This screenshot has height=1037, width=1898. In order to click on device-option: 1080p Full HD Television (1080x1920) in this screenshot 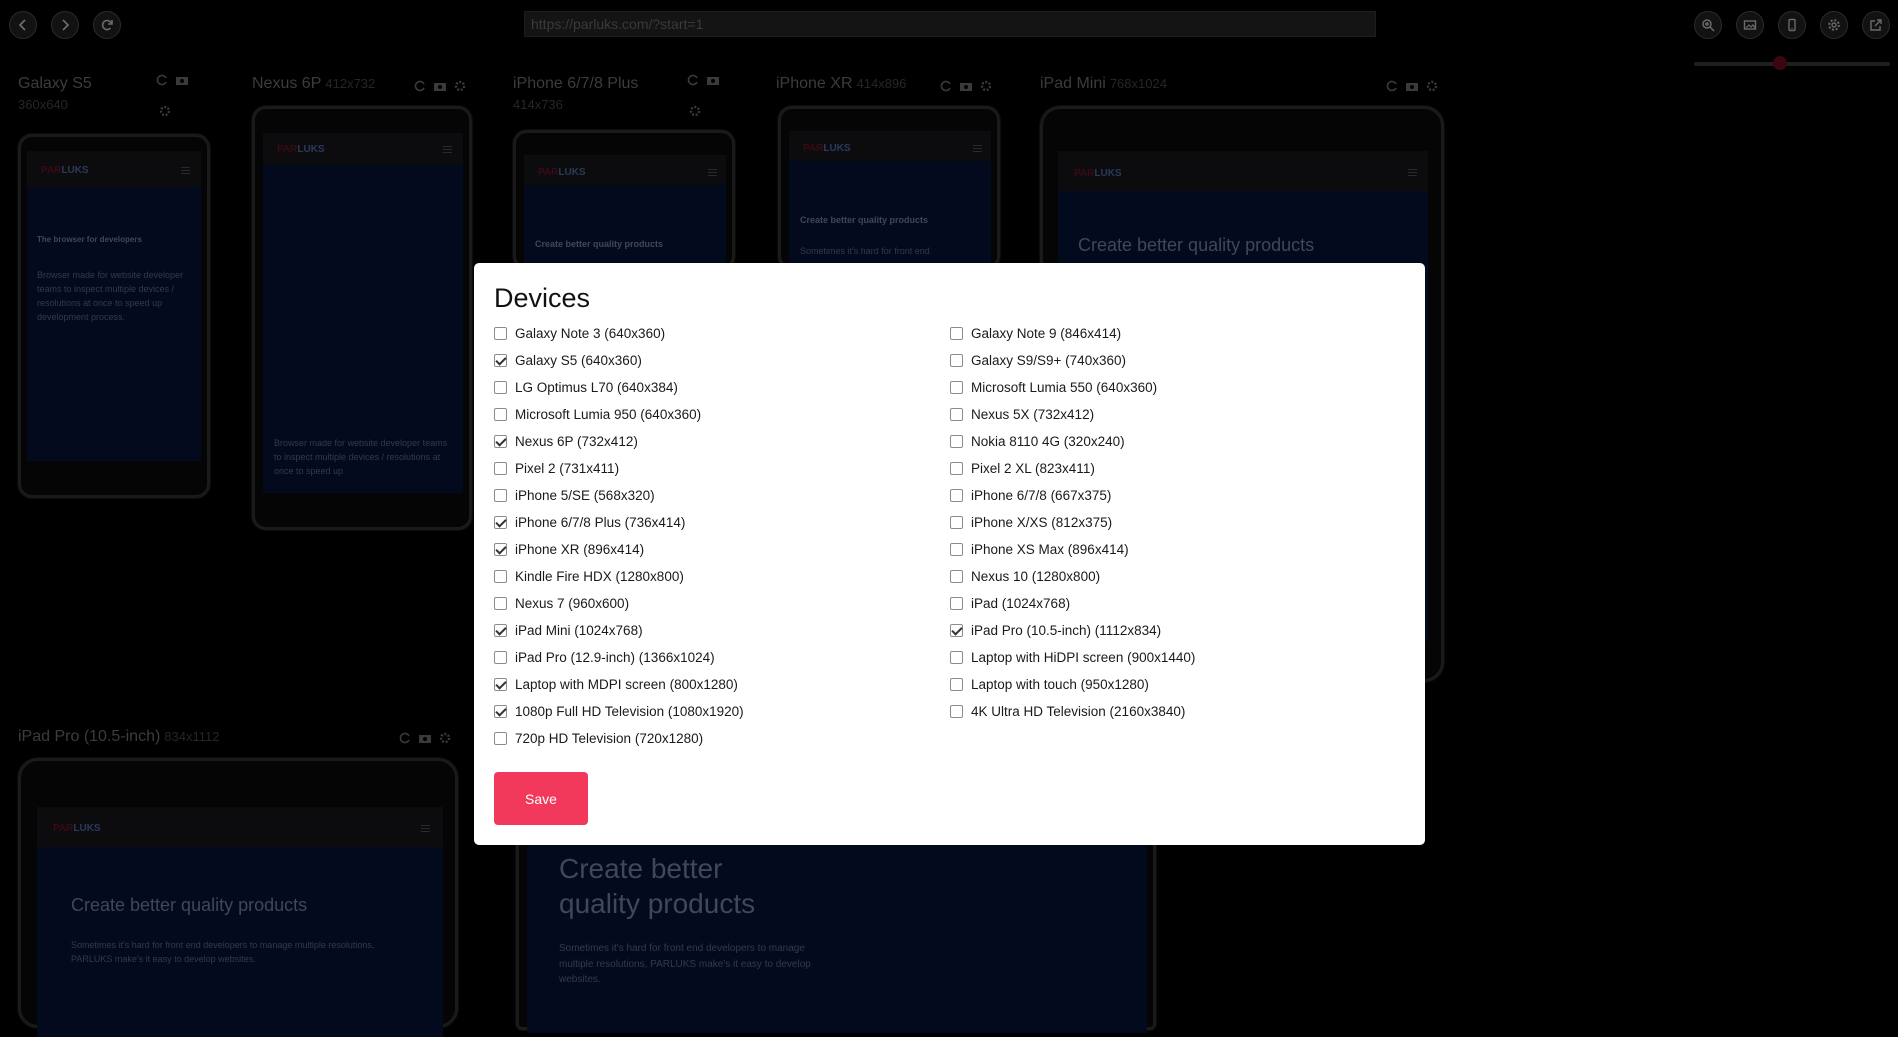, I will do `click(619, 711)`.